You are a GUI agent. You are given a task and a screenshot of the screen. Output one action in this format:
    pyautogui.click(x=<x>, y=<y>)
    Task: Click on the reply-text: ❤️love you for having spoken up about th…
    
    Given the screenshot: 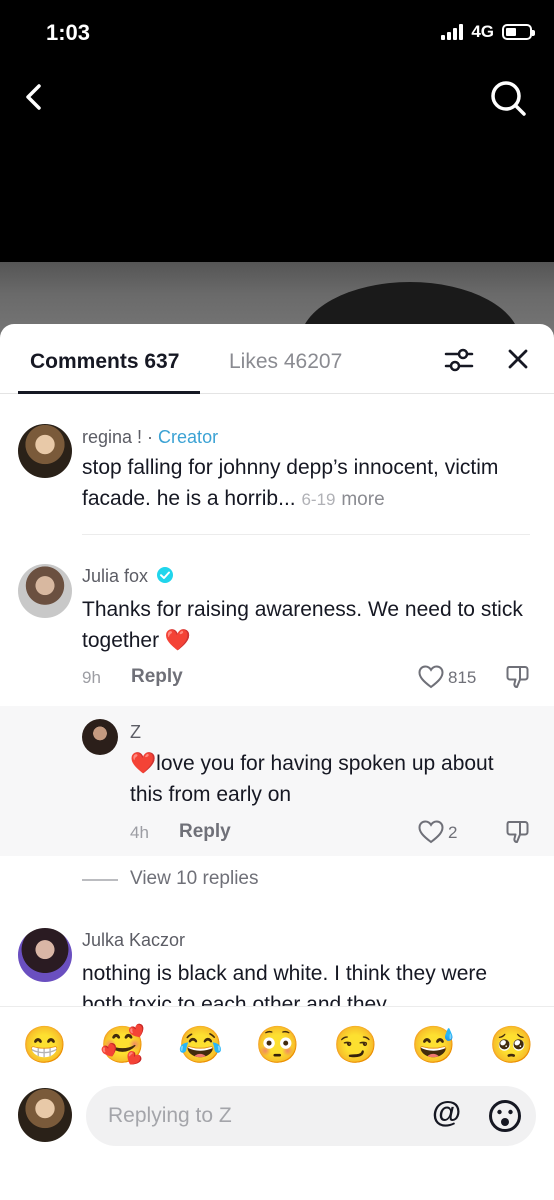 What is the action you would take?
    pyautogui.click(x=325, y=779)
    